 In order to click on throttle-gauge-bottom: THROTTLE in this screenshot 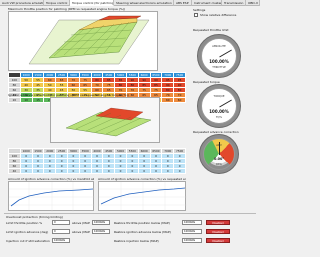, I will do `click(219, 67)`.